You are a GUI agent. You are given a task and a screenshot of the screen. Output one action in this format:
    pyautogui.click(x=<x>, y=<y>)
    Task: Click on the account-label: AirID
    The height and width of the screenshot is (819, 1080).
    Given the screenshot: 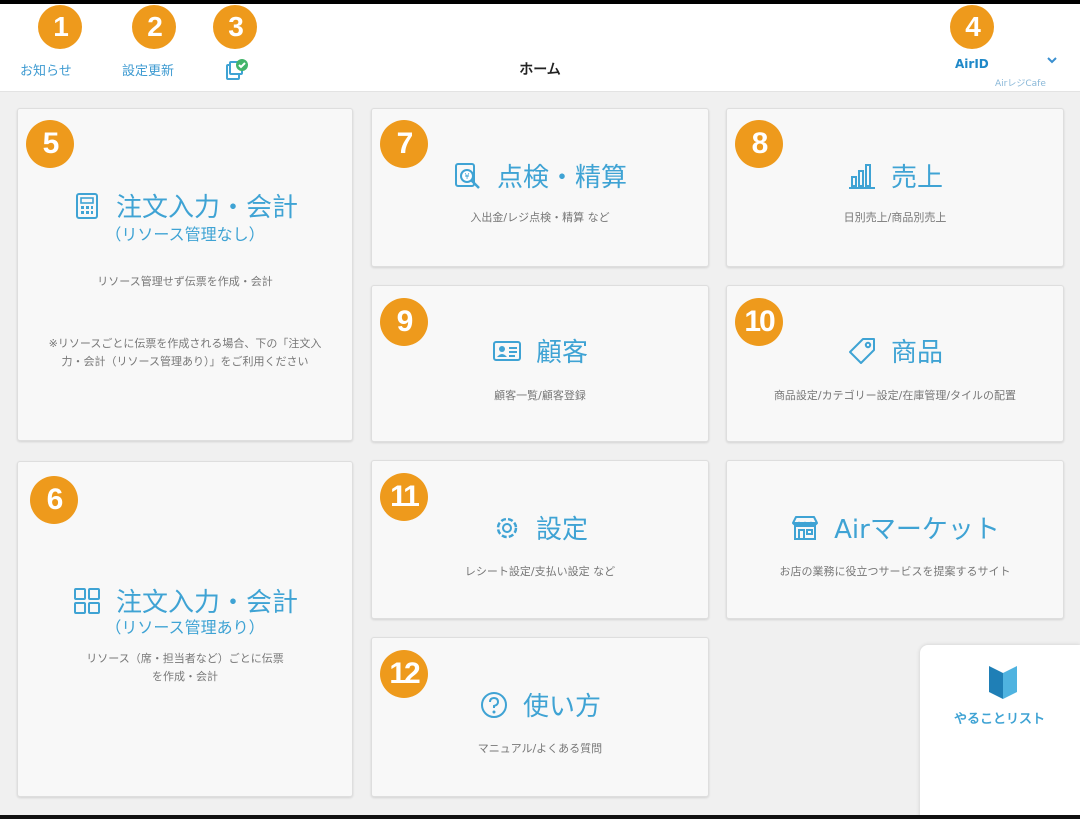 What is the action you would take?
    pyautogui.click(x=972, y=64)
    